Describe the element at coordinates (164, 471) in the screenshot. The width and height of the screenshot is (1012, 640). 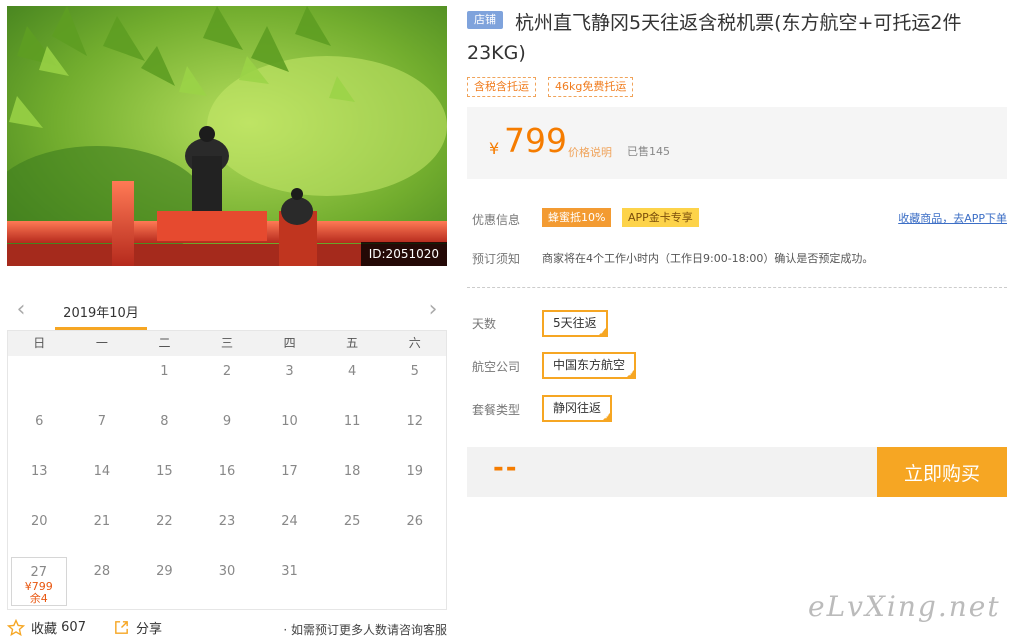
I see `calendar-day-number: 15` at that location.